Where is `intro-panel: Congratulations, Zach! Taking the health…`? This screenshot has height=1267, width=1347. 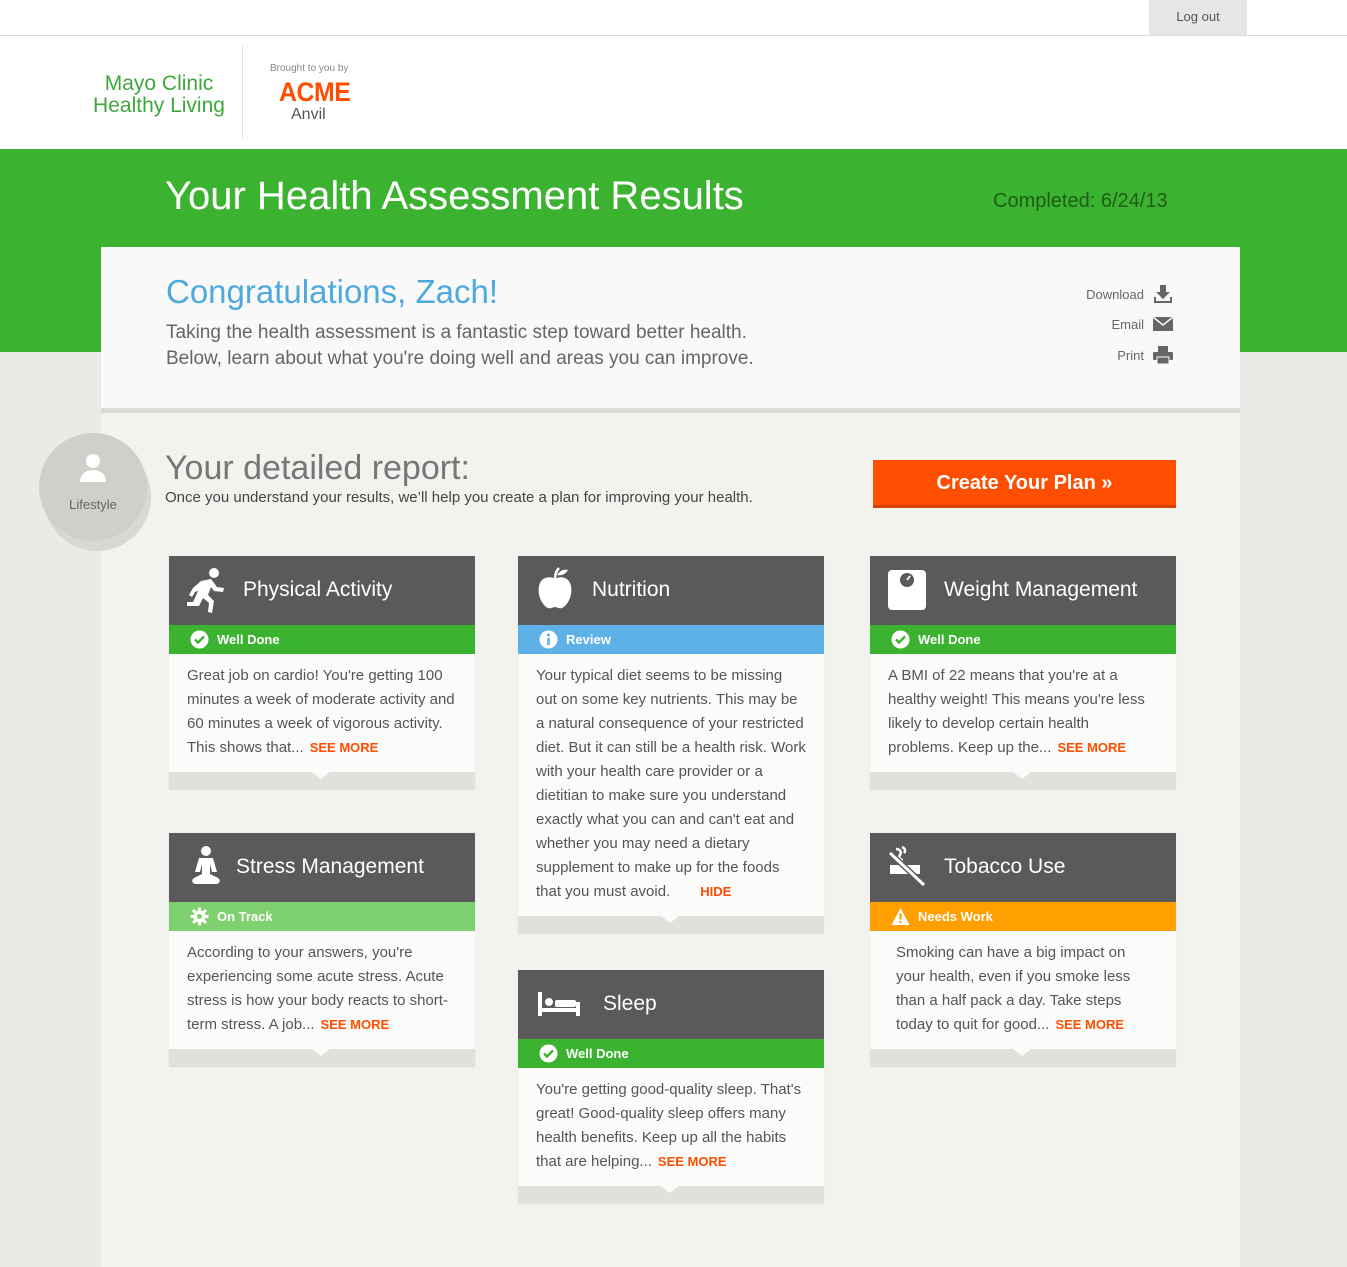 intro-panel: Congratulations, Zach! Taking the health… is located at coordinates (670, 330).